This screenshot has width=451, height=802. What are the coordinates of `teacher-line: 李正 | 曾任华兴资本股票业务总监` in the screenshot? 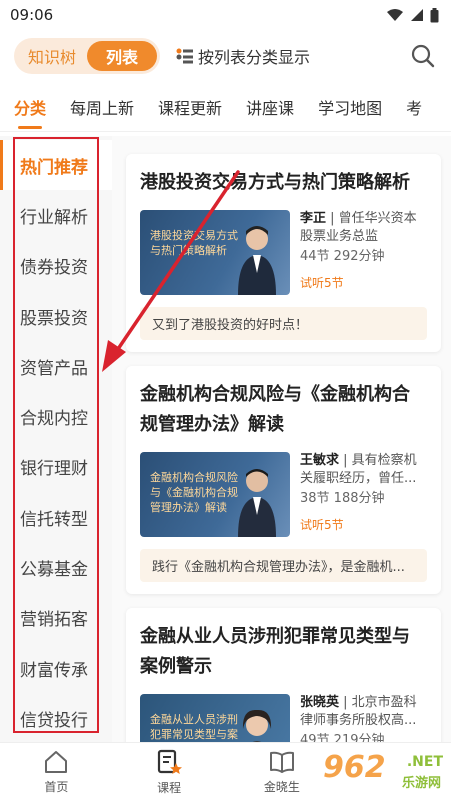 It's located at (358, 227).